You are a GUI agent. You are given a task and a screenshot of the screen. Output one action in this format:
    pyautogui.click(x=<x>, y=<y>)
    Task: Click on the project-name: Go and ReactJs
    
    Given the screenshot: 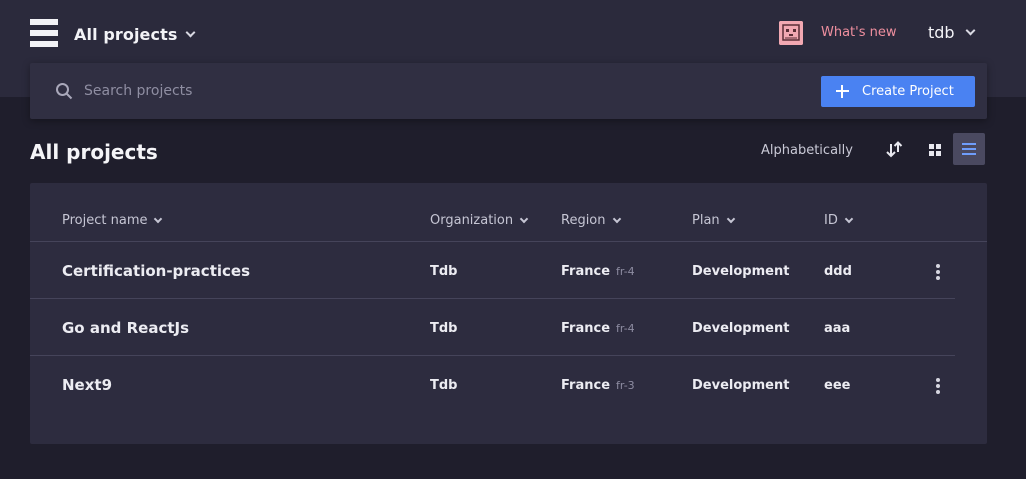 What is the action you would take?
    pyautogui.click(x=125, y=328)
    